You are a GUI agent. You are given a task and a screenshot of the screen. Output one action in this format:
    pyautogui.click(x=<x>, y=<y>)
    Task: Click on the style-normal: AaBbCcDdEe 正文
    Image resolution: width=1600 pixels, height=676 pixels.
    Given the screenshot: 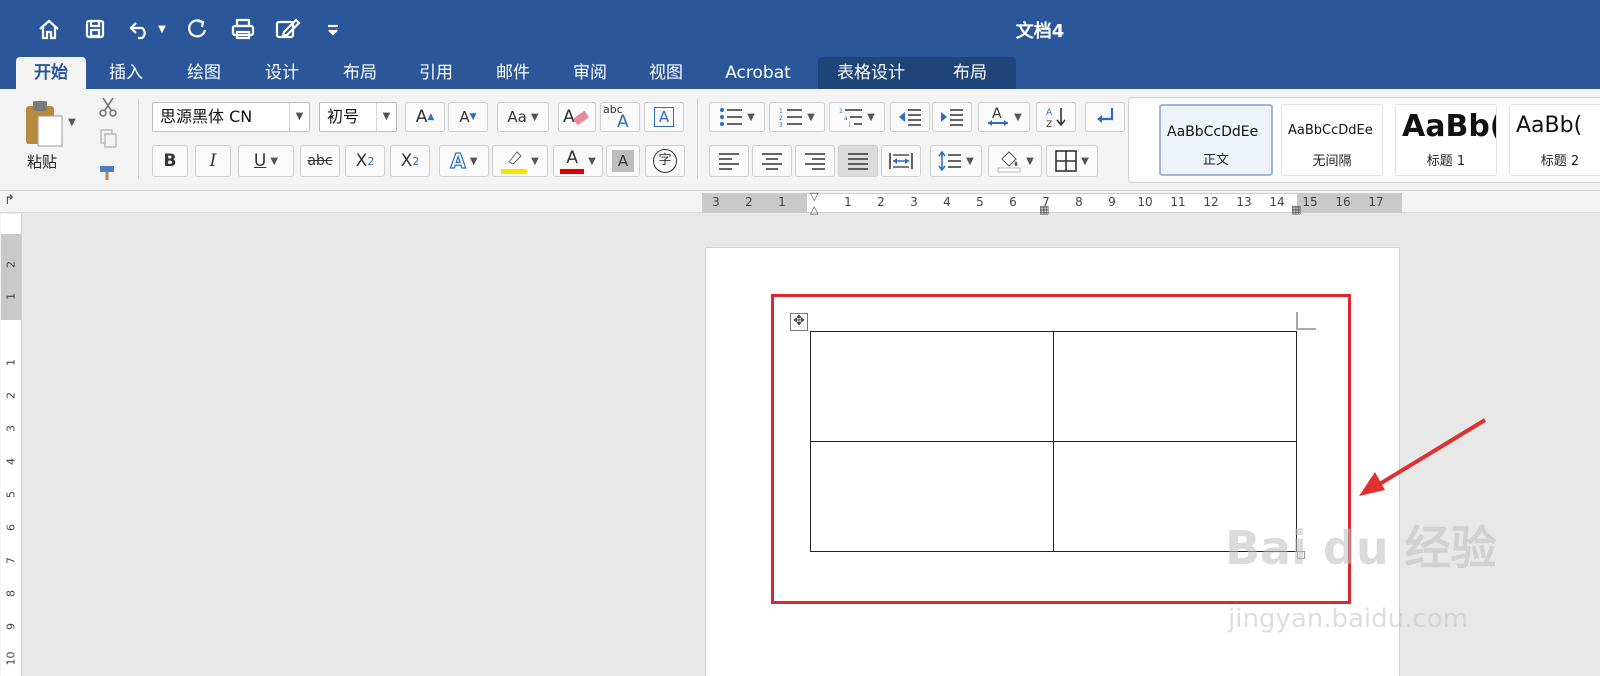 What is the action you would take?
    pyautogui.click(x=1216, y=140)
    